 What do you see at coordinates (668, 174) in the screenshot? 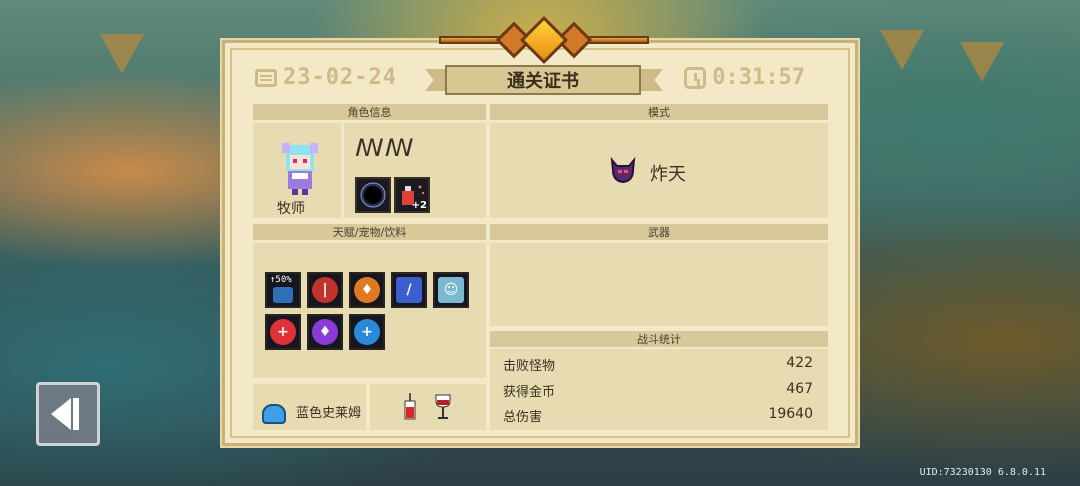
I see `mode-name: 炸天` at bounding box center [668, 174].